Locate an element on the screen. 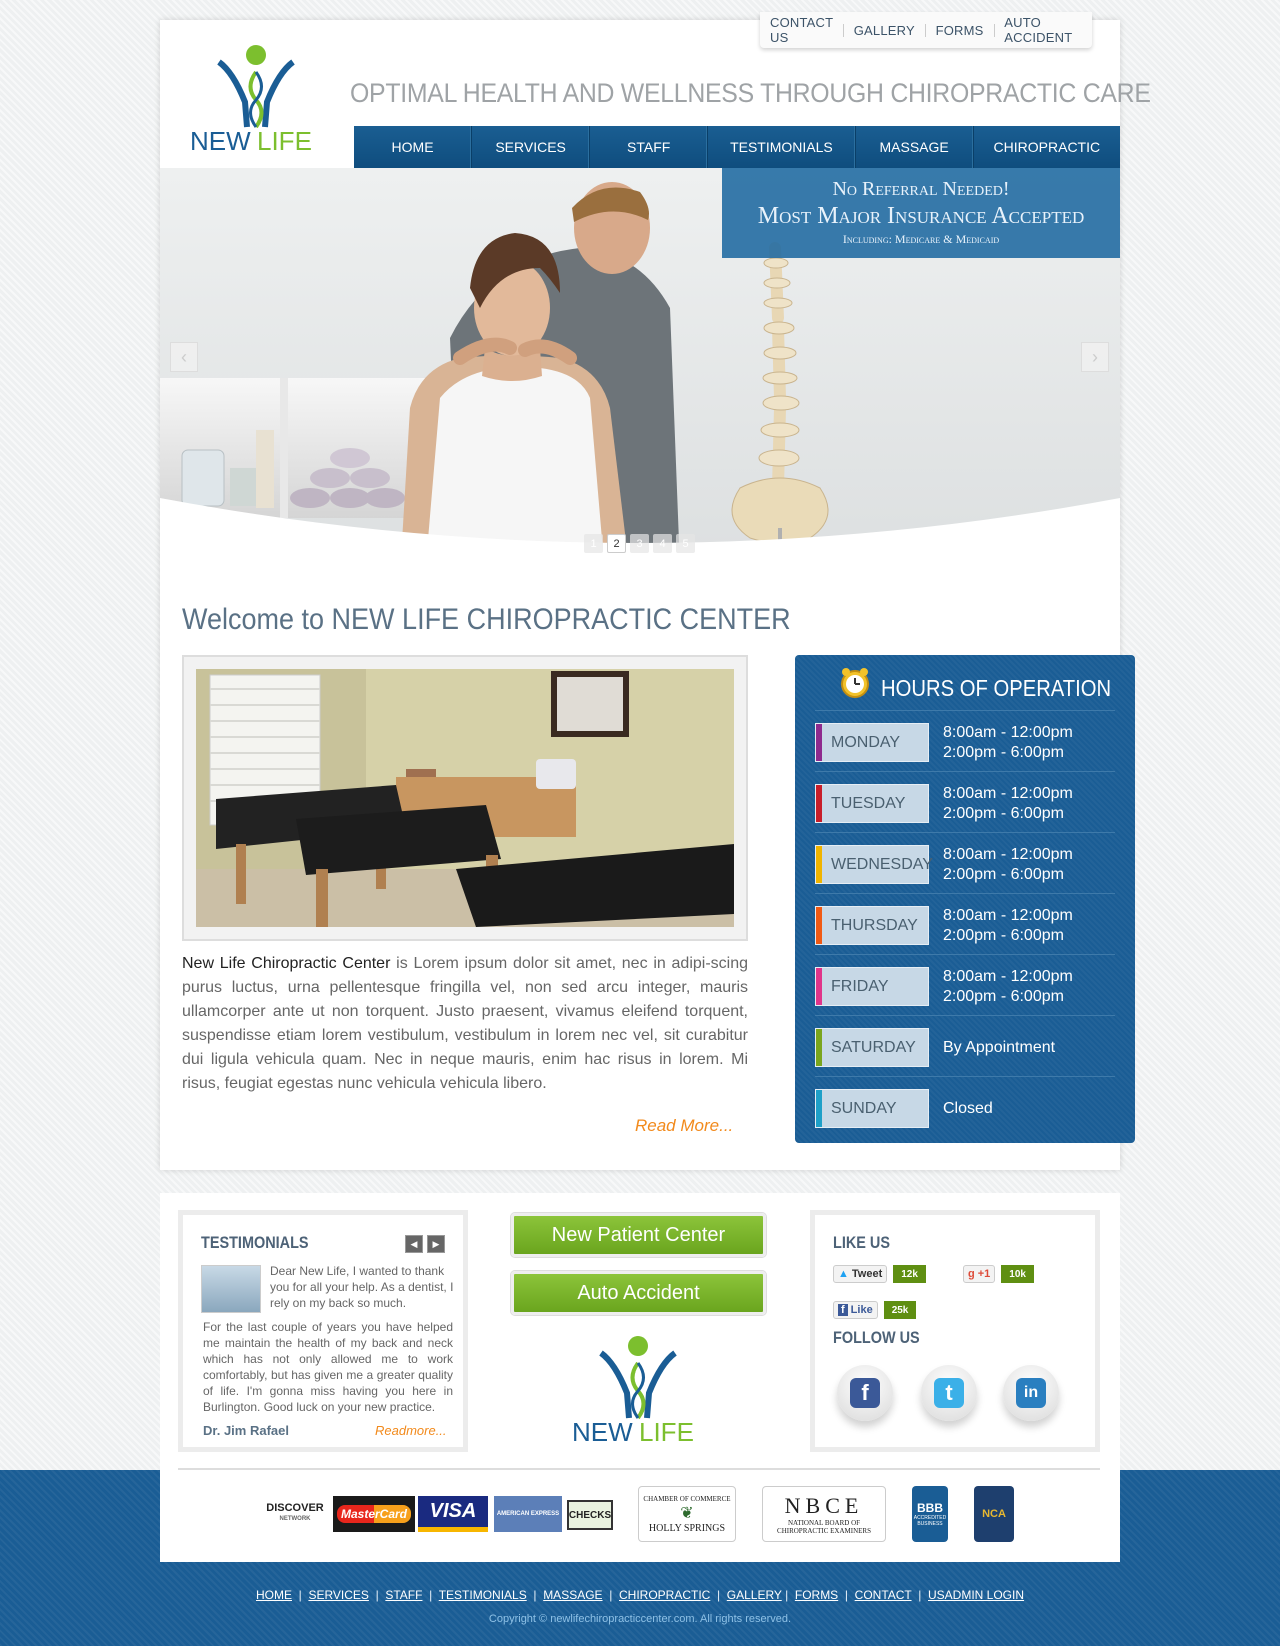  top-link-auto-accident: AUTO ACCIDENT is located at coordinates (1043, 30).